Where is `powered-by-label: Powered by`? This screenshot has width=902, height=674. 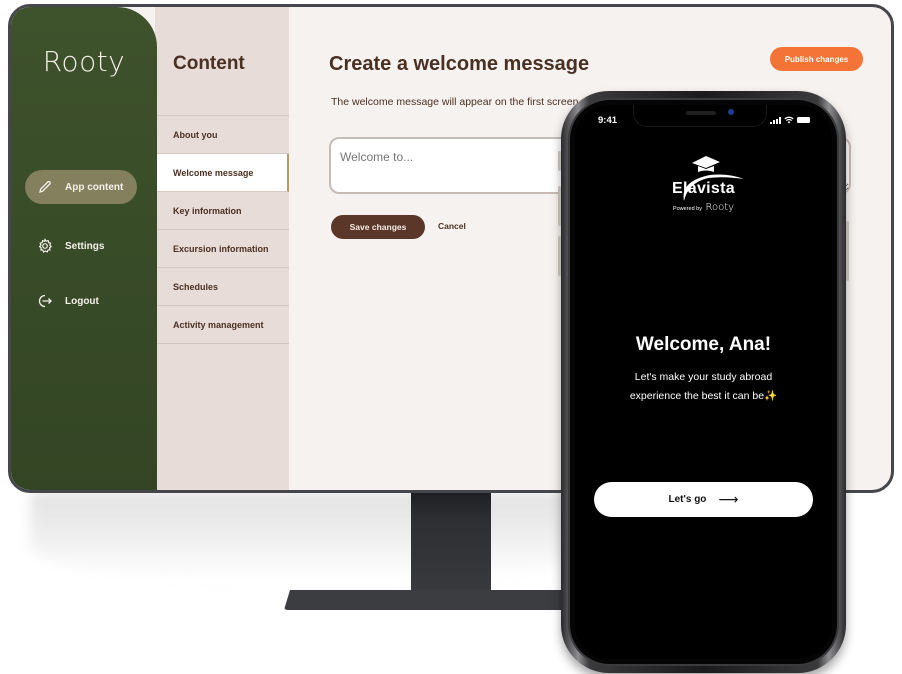 powered-by-label: Powered by is located at coordinates (687, 209).